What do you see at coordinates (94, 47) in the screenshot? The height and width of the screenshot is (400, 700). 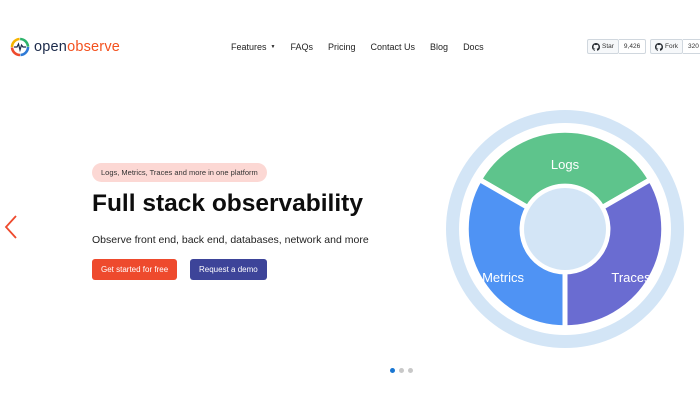 I see `logo-text-part2: observe` at bounding box center [94, 47].